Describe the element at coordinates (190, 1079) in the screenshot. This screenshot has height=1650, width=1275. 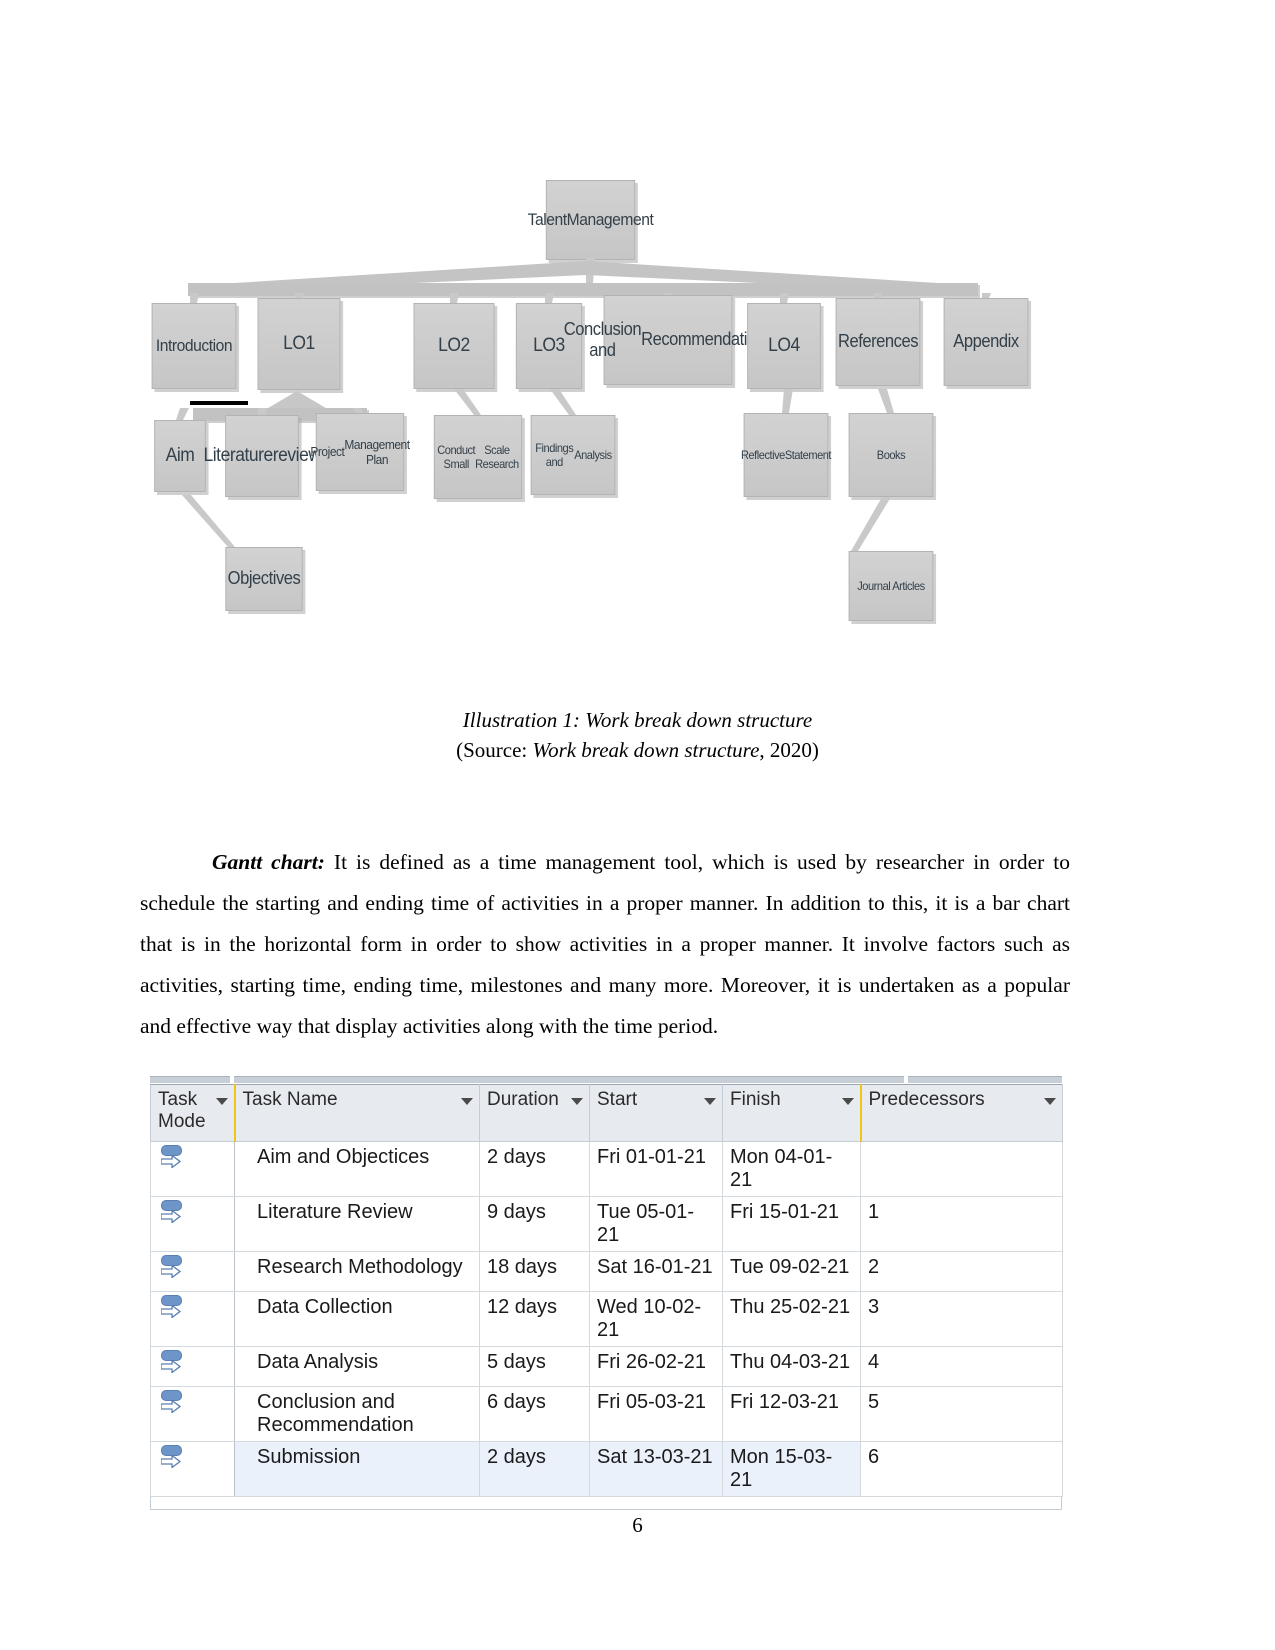
I see `strip-segment-left` at that location.